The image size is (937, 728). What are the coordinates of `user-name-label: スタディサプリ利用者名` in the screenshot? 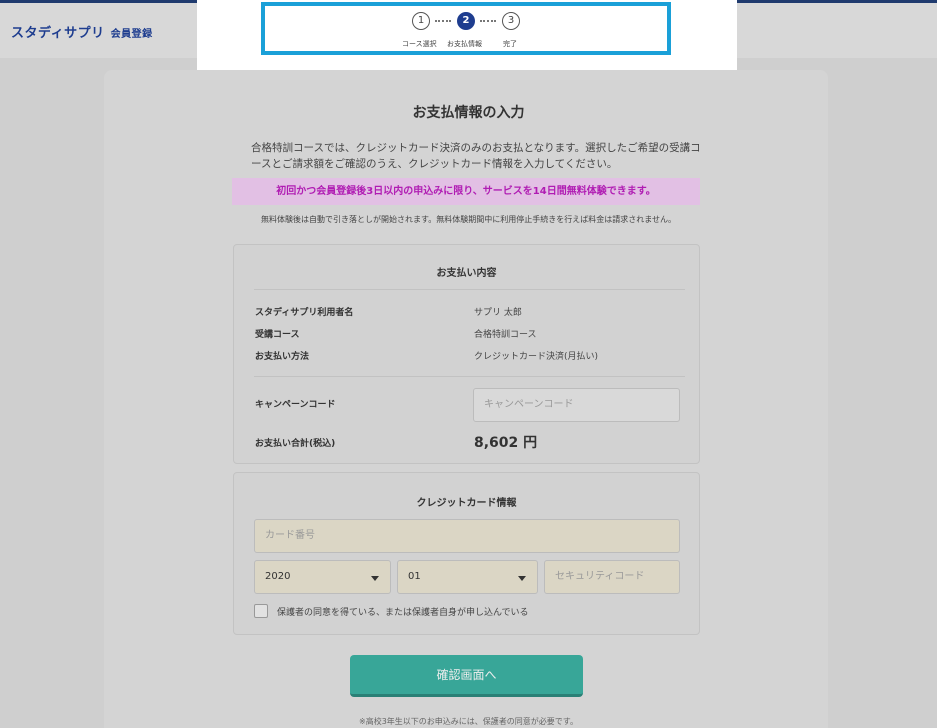 It's located at (304, 313).